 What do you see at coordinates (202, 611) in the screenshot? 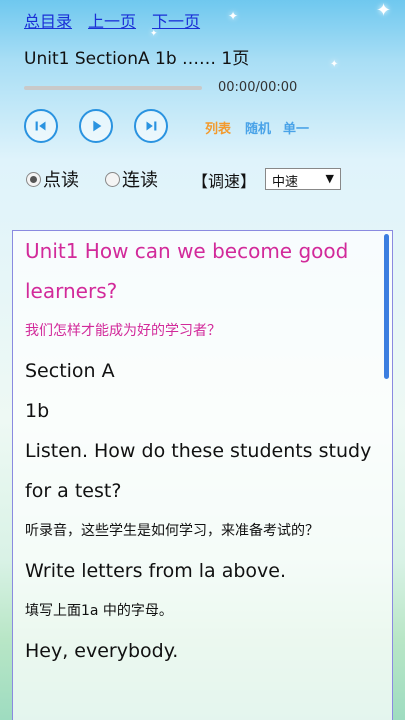
I see `line-write-letters-translation: 填写上面1a 中的字母。` at bounding box center [202, 611].